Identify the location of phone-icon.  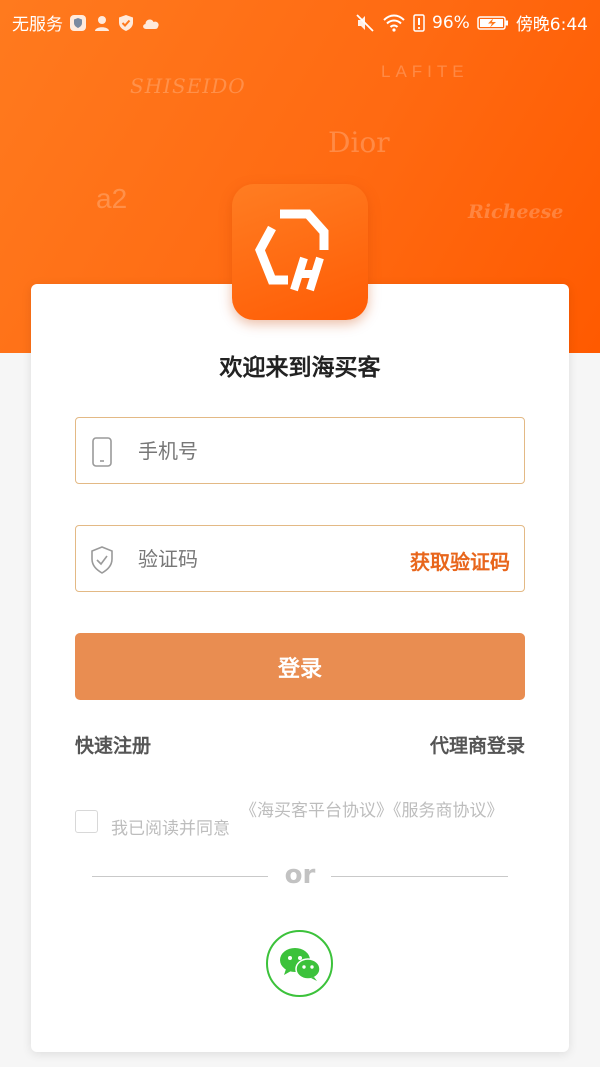
(102, 452).